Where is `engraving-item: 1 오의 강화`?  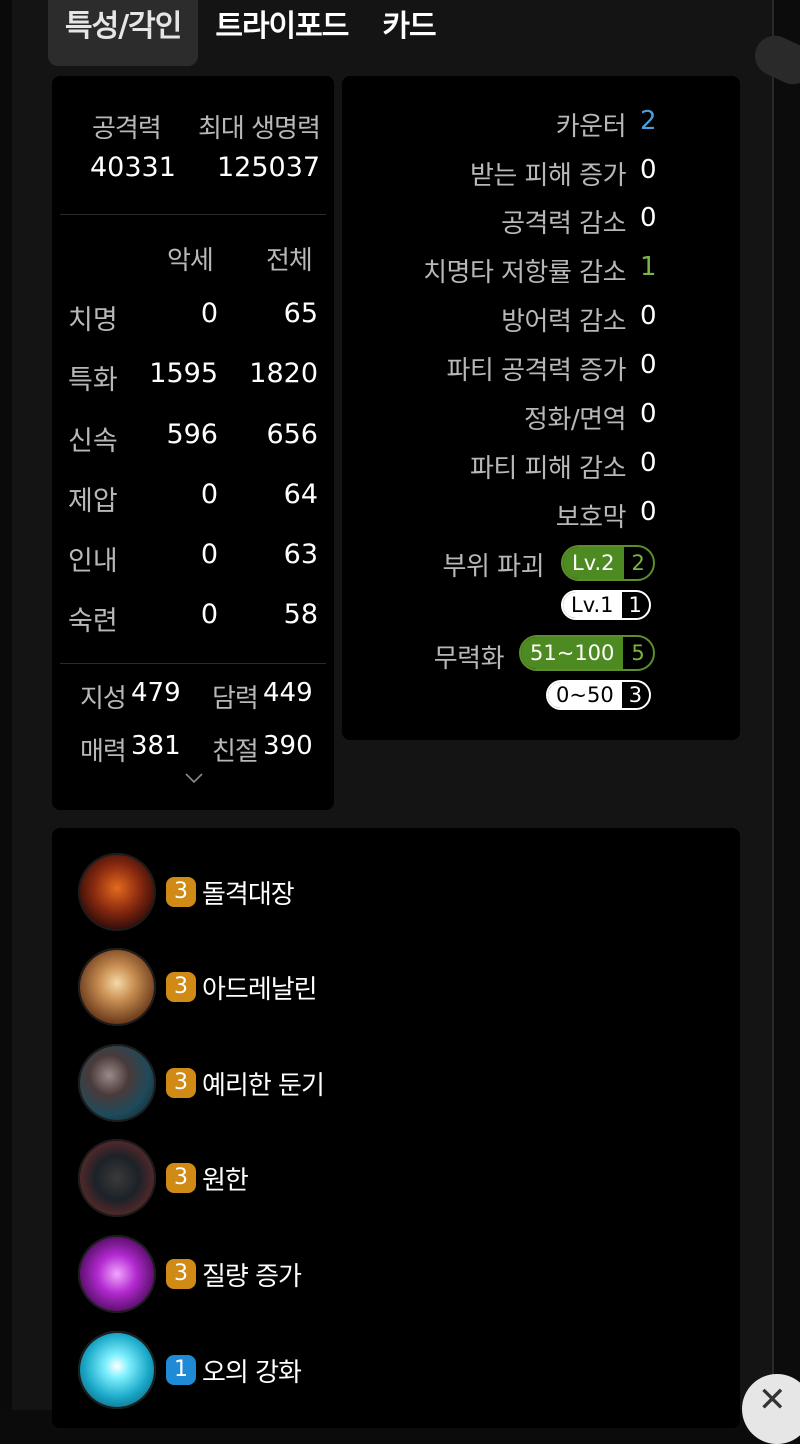 engraving-item: 1 오의 강화 is located at coordinates (190, 1370).